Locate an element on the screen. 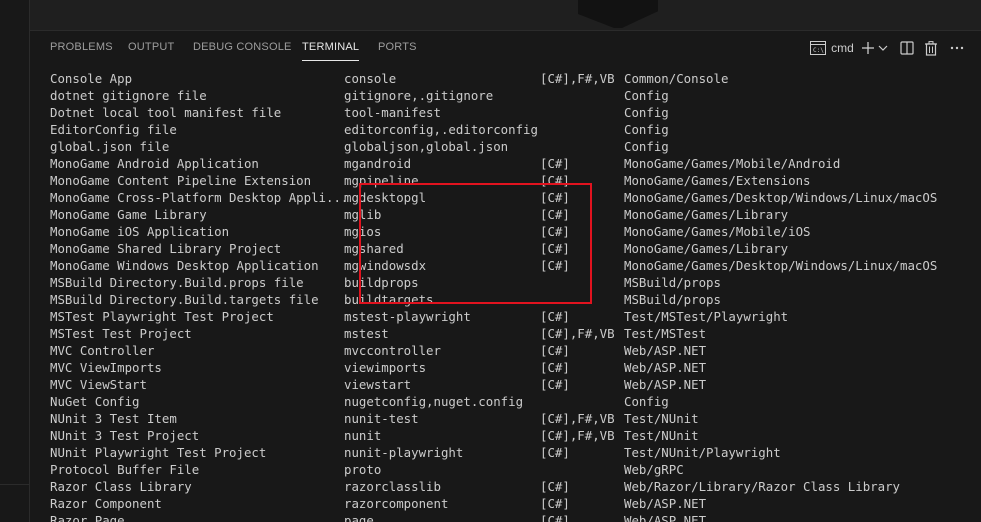 The width and height of the screenshot is (981, 522). tab-ports: PORTS is located at coordinates (397, 47).